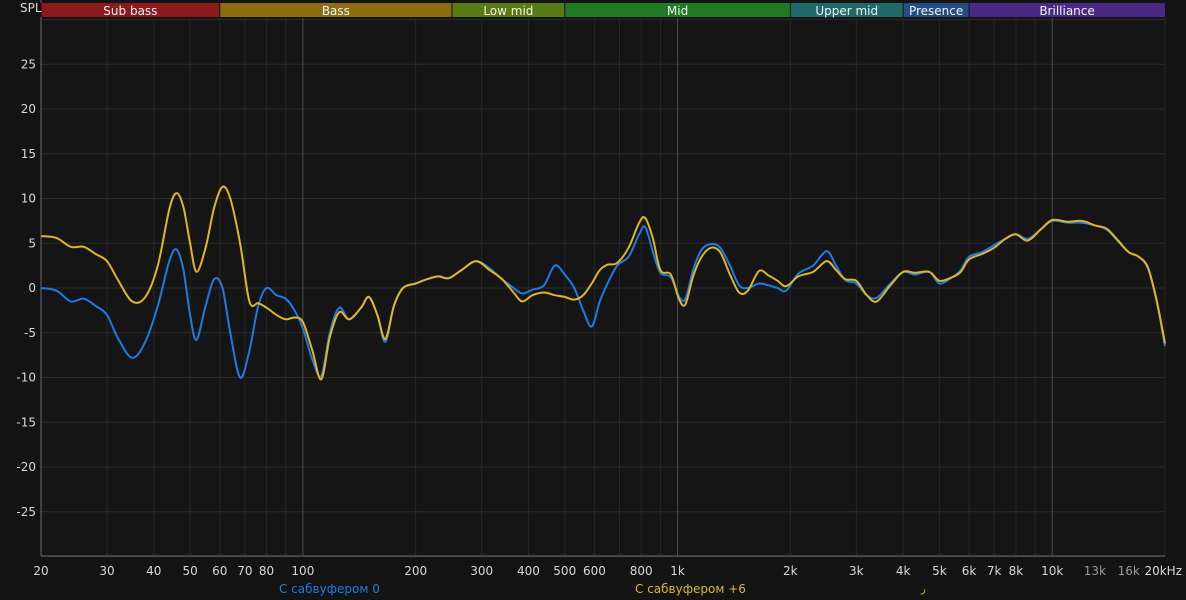 The image size is (1186, 600). What do you see at coordinates (40, 571) in the screenshot?
I see `x-tick-label: 20` at bounding box center [40, 571].